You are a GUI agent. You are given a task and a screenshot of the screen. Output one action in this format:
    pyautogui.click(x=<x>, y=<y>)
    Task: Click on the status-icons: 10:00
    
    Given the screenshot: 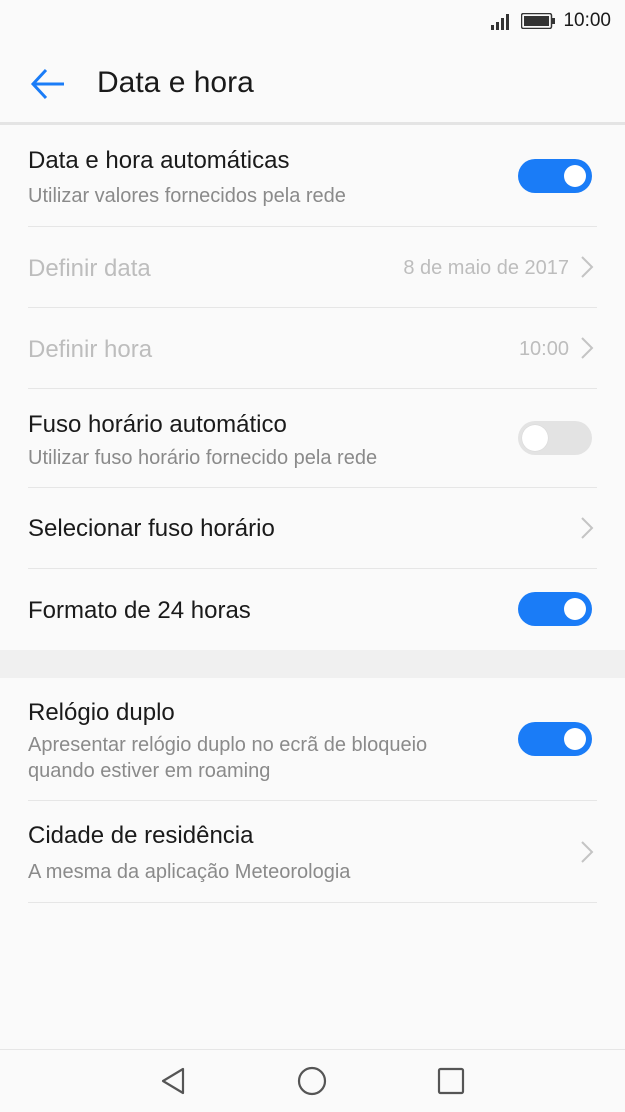 What is the action you would take?
    pyautogui.click(x=551, y=21)
    